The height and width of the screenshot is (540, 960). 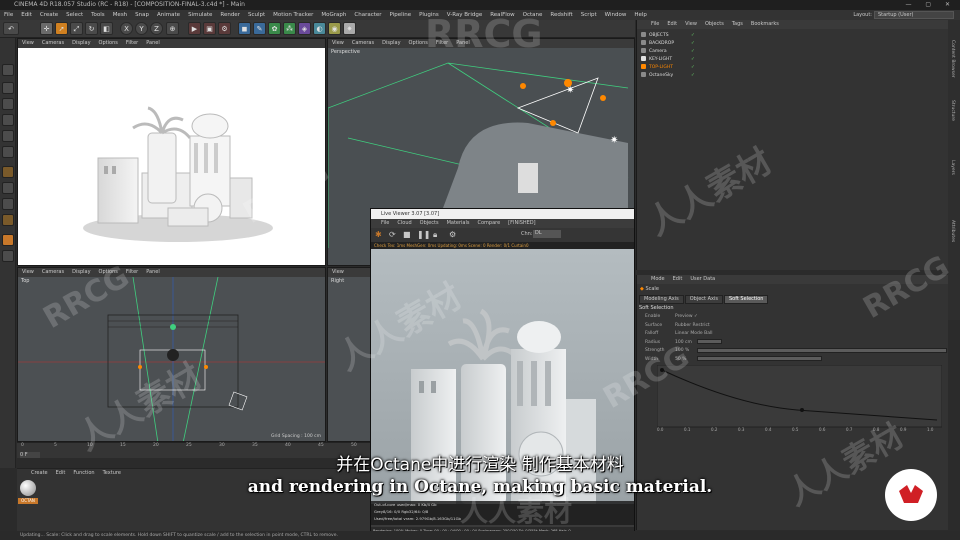 What do you see at coordinates (655, 24) in the screenshot?
I see `object-menu-item: File` at bounding box center [655, 24].